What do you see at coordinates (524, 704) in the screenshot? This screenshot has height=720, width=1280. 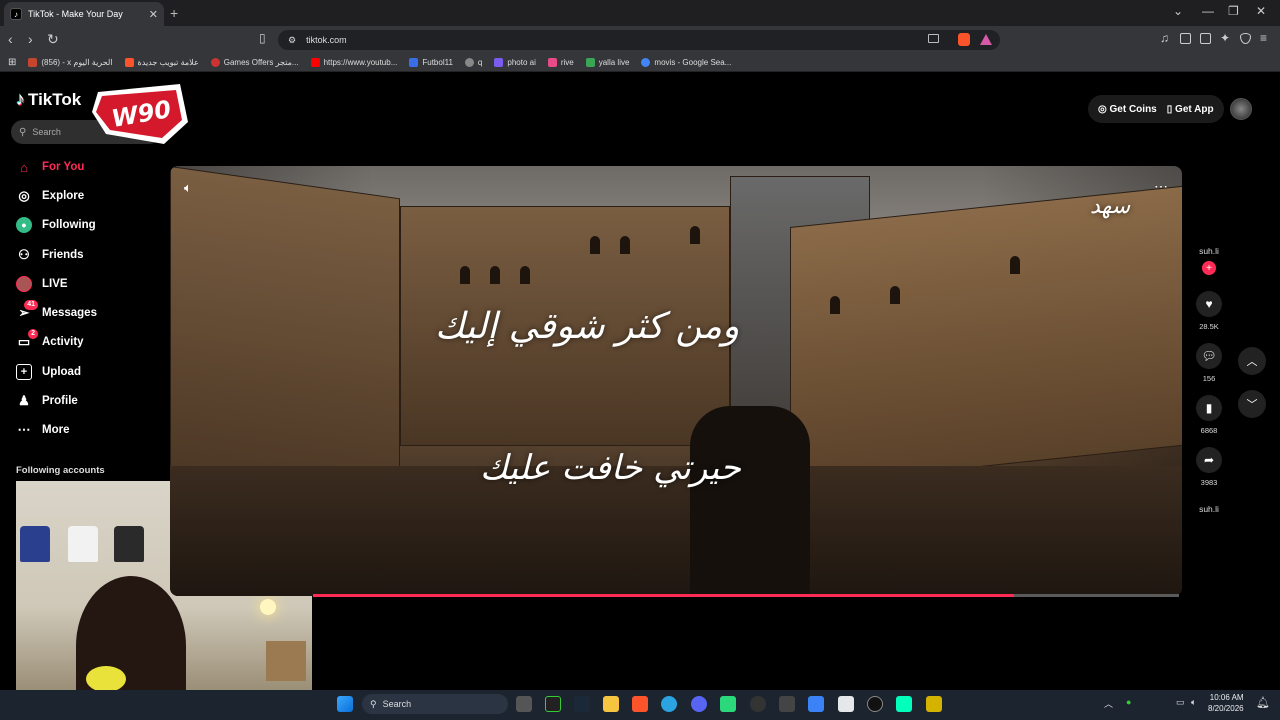 I see `task-view-icon` at bounding box center [524, 704].